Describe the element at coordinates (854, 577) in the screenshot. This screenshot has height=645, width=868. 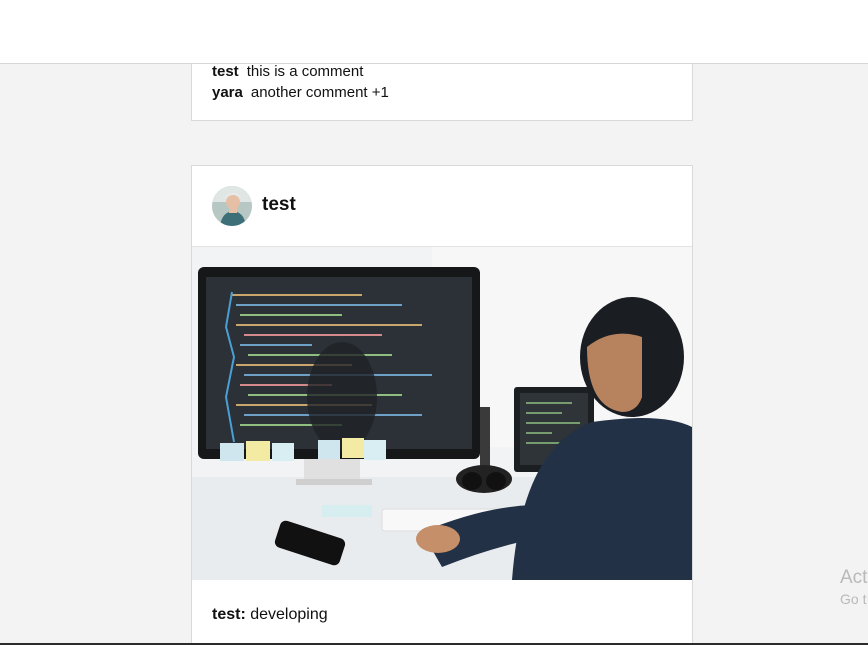
I see `watermark-line-1: Act` at that location.